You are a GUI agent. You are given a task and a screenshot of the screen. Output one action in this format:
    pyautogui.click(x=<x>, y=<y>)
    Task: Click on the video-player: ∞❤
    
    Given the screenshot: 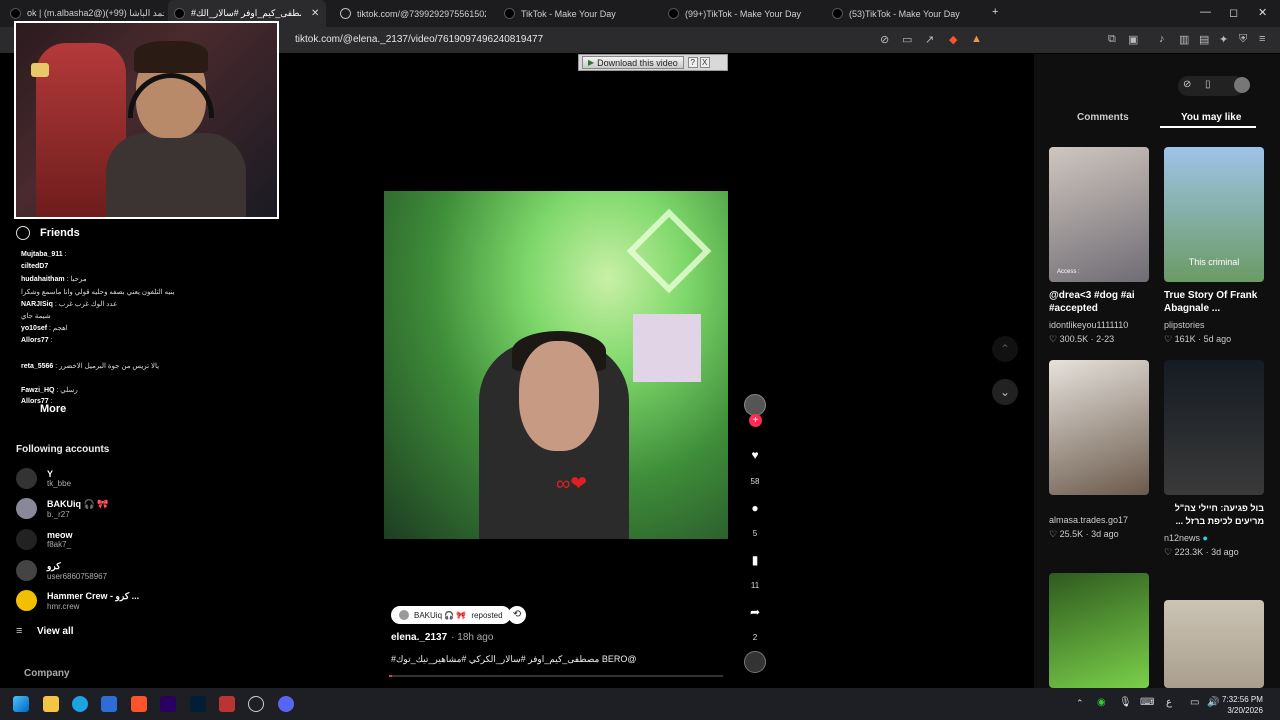 What is the action you would take?
    pyautogui.click(x=556, y=365)
    